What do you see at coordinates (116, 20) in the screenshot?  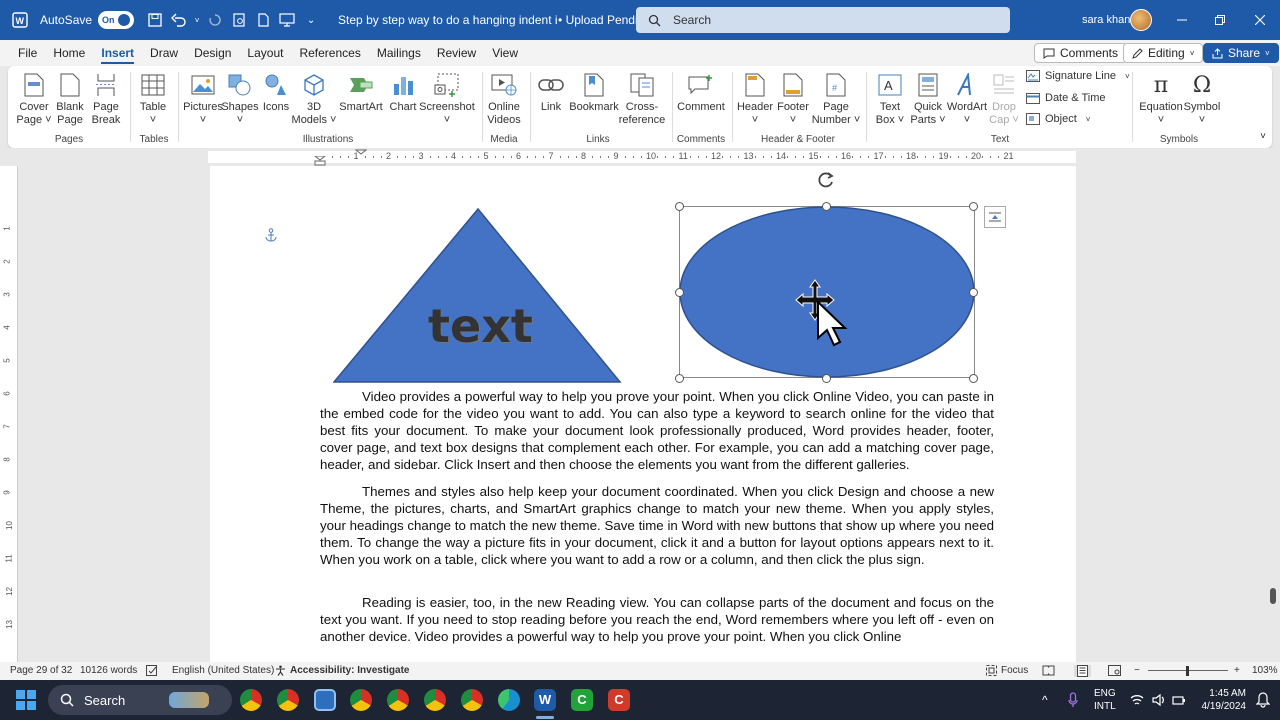 I see `autosave-toggle: On` at bounding box center [116, 20].